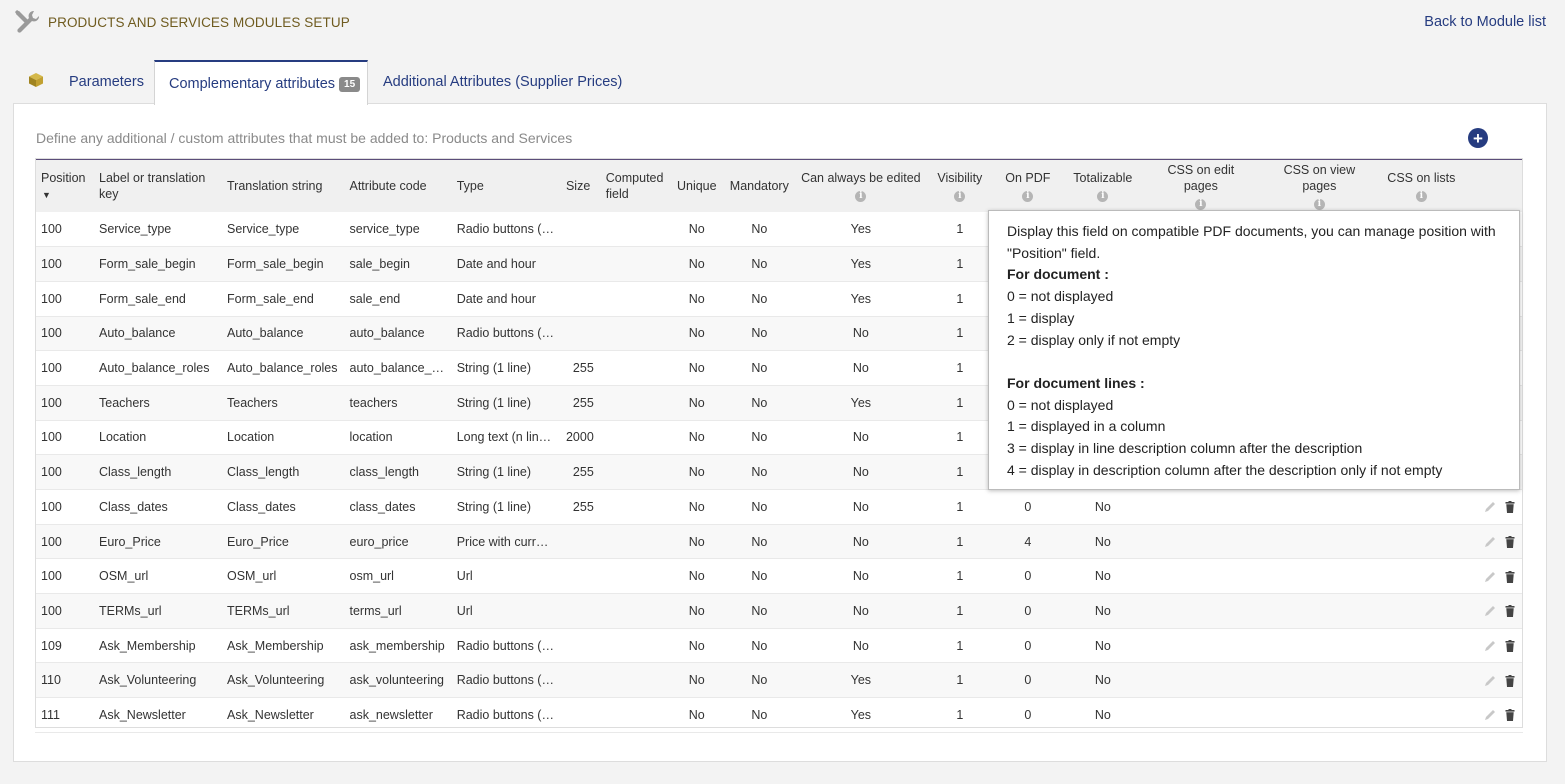 The width and height of the screenshot is (1565, 784). I want to click on tab-additional-attributes: Additional Attributes (Supplier Prices), so click(502, 82).